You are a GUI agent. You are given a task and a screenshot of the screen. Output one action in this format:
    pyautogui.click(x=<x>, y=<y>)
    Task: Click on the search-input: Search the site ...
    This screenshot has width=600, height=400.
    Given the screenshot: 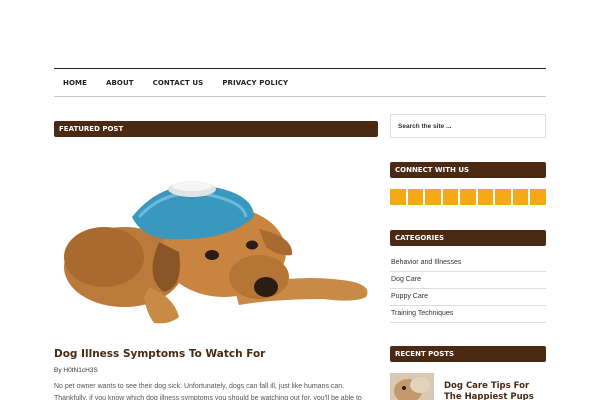 What is the action you would take?
    pyautogui.click(x=468, y=126)
    